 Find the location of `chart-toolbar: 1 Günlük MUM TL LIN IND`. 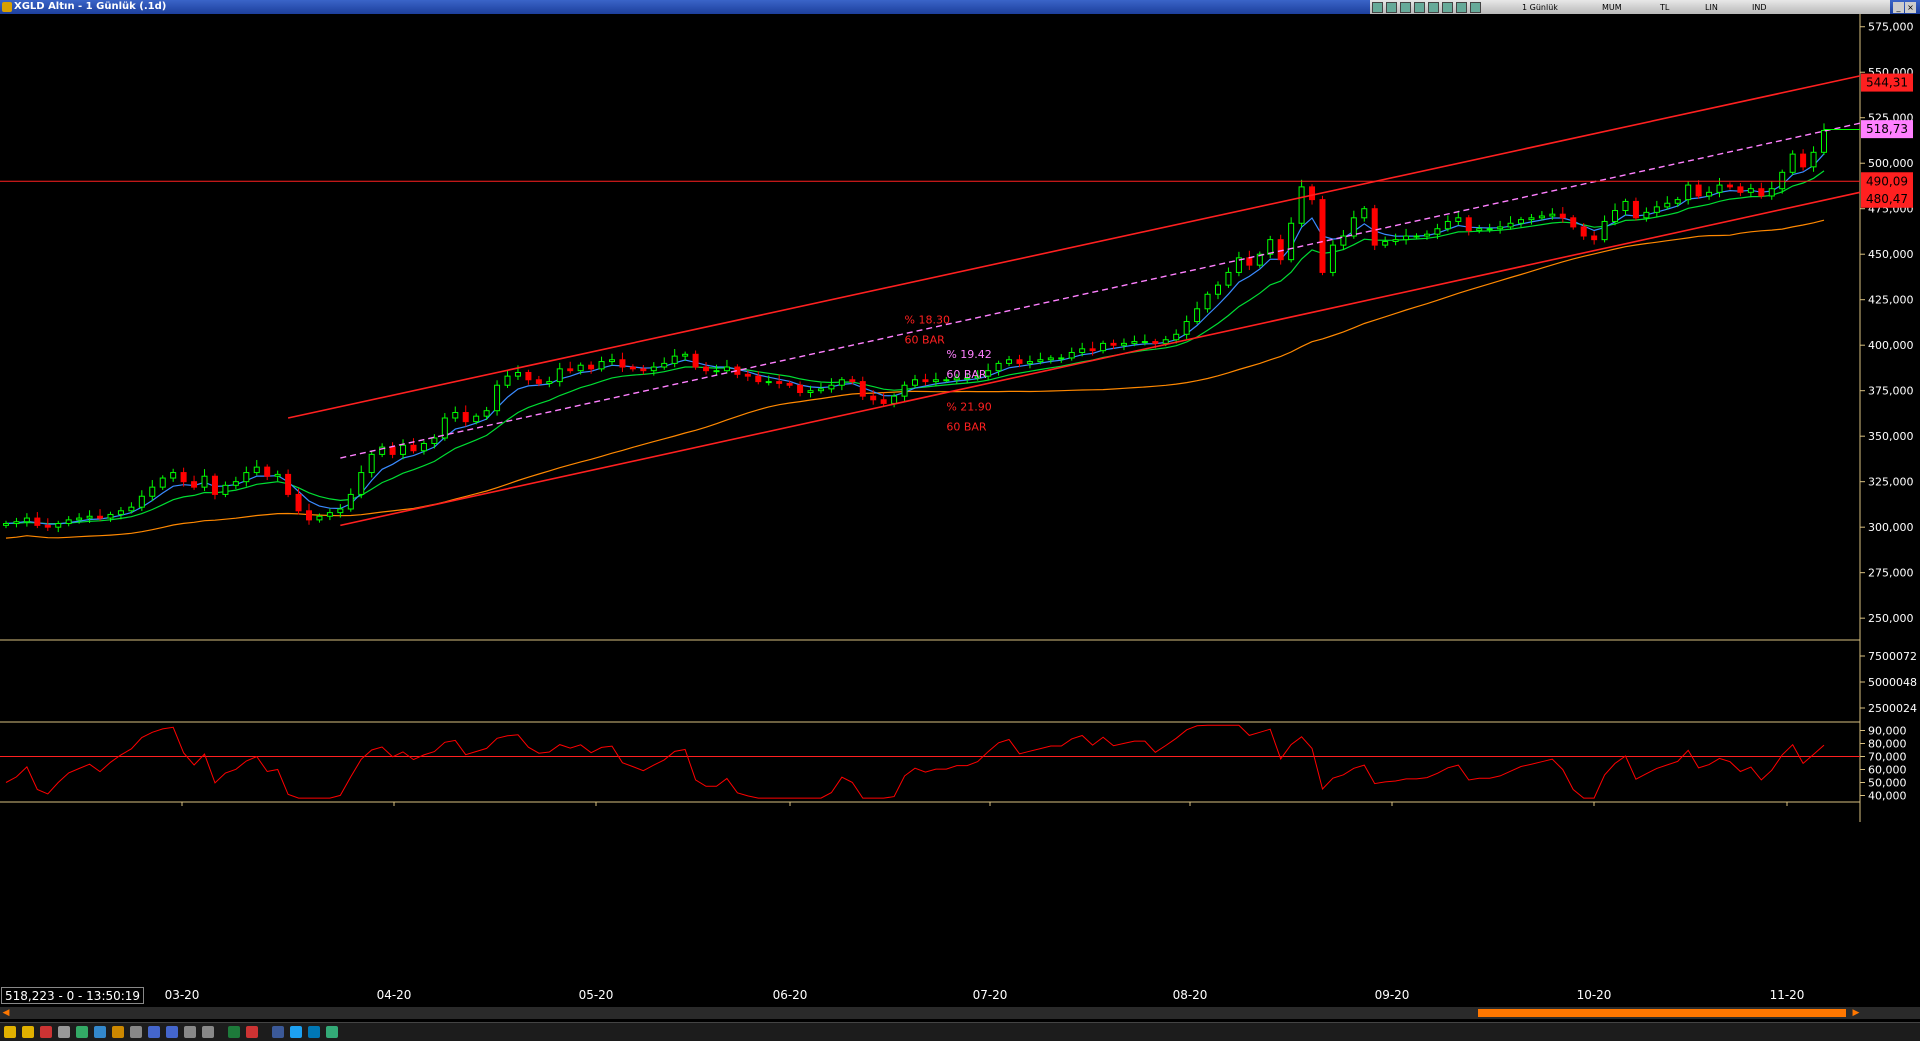

chart-toolbar: 1 Günlük MUM TL LIN IND is located at coordinates (1630, 7).